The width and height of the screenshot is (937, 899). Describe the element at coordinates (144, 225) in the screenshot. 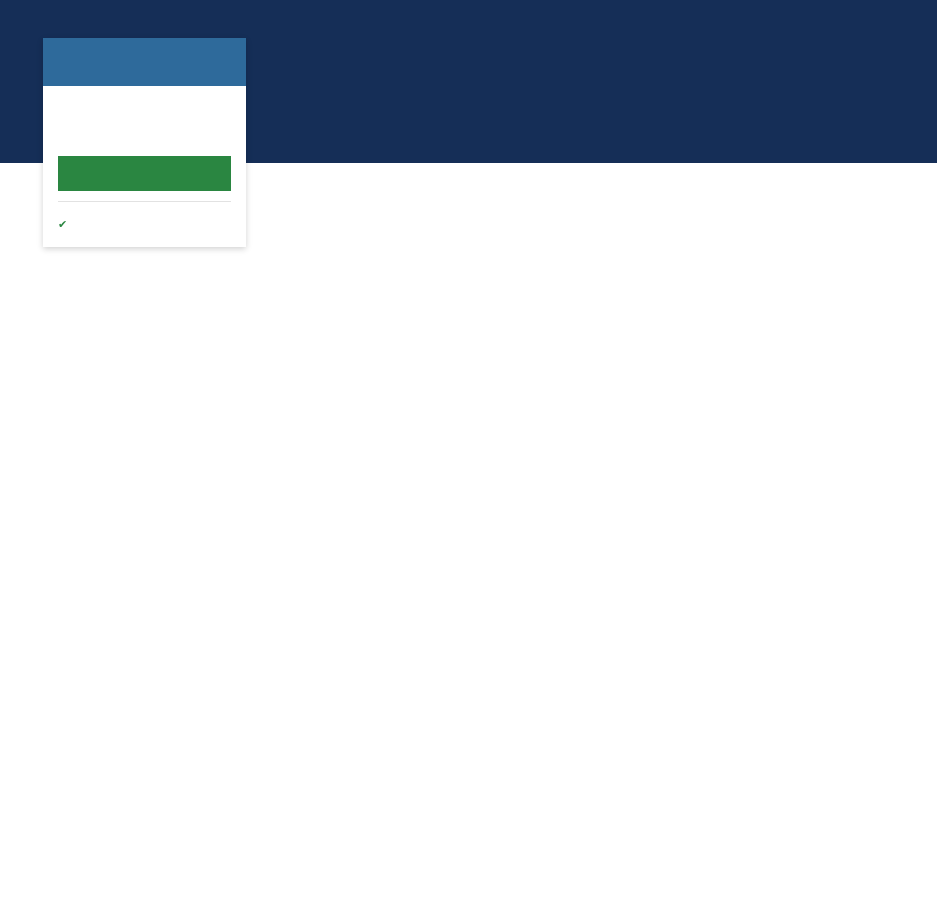

I see `feature-item: ✔` at that location.